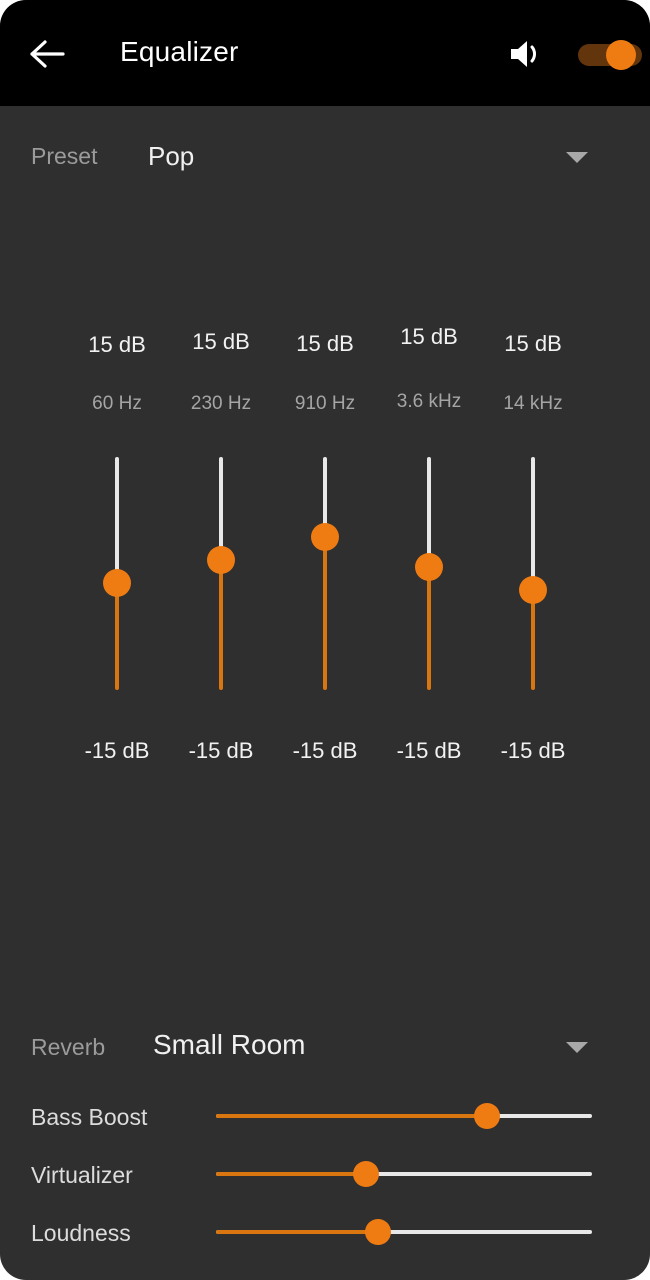 The height and width of the screenshot is (1280, 650). I want to click on back-button, so click(47, 54).